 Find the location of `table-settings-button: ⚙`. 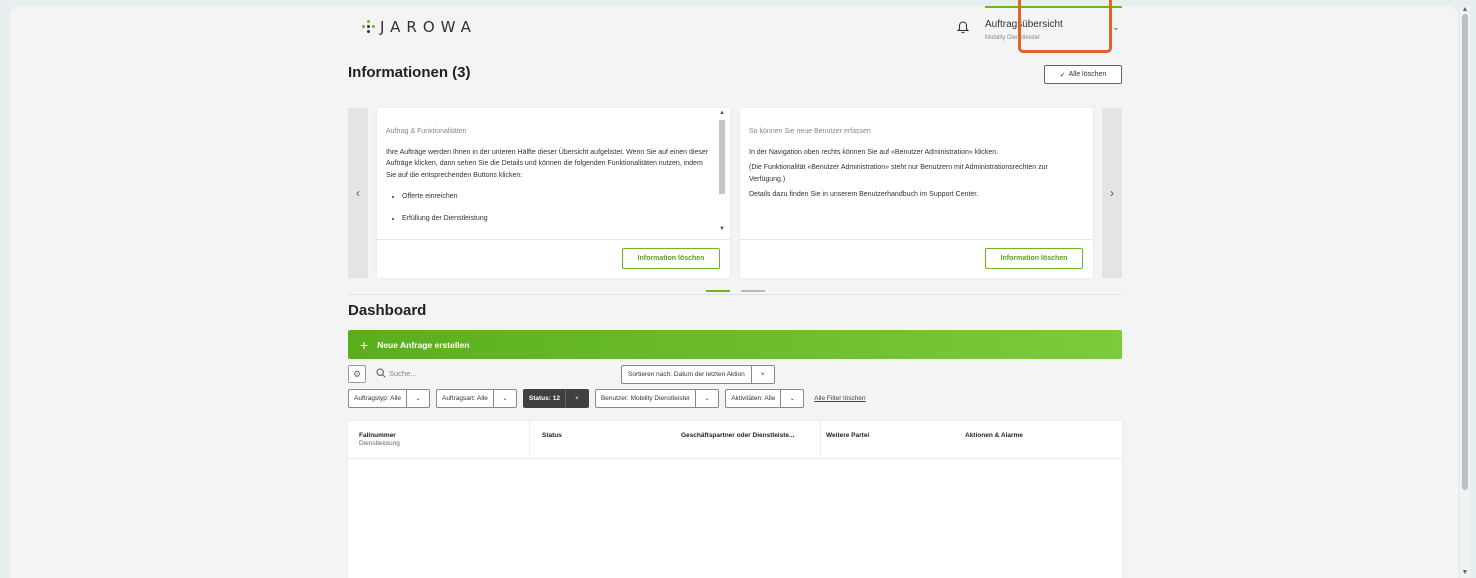

table-settings-button: ⚙ is located at coordinates (357, 374).